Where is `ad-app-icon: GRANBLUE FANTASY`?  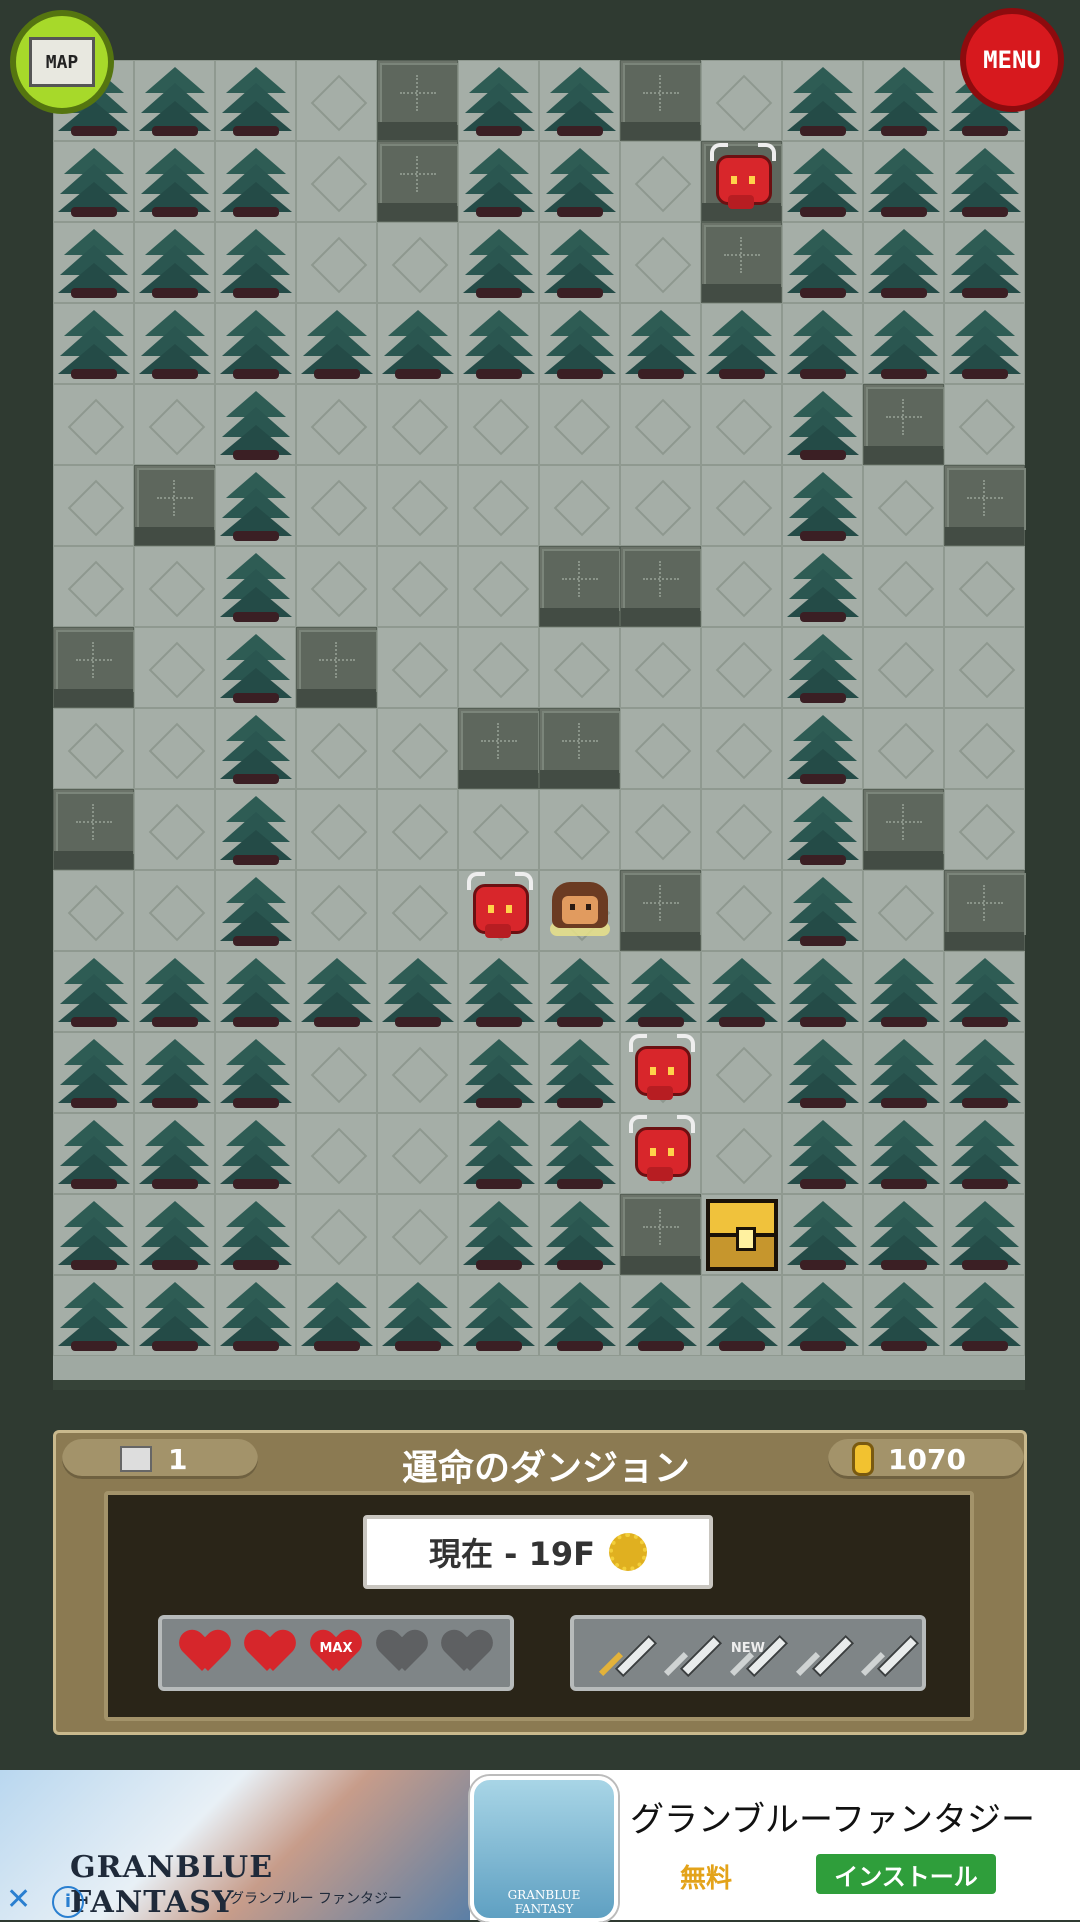 ad-app-icon: GRANBLUE FANTASY is located at coordinates (544, 1849).